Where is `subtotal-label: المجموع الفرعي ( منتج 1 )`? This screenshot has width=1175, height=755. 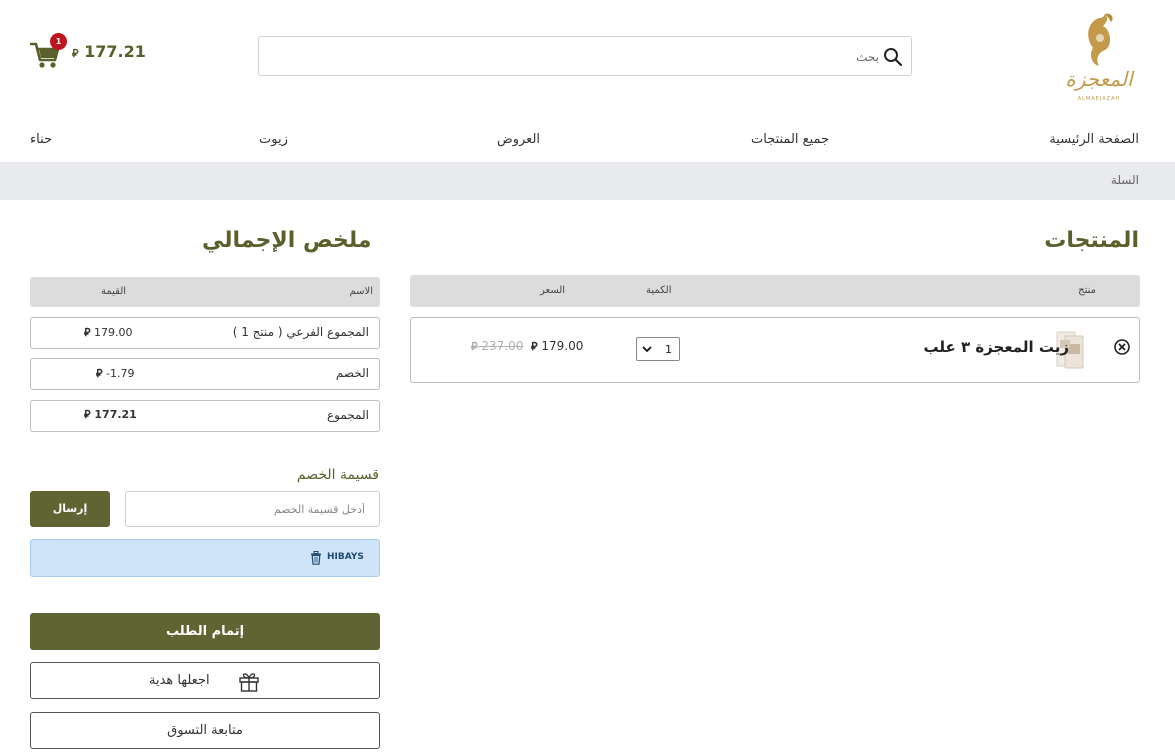 subtotal-label: المجموع الفرعي ( منتج 1 ) is located at coordinates (300, 332).